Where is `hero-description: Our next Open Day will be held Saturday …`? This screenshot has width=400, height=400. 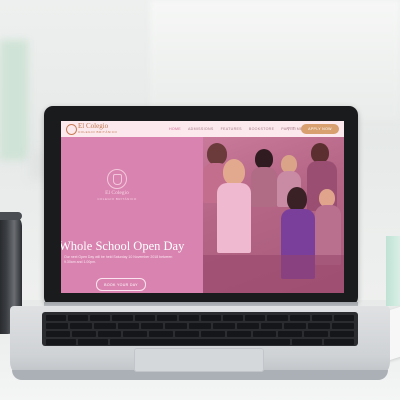 hero-description: Our next Open Day will be held Saturday … is located at coordinates (118, 259).